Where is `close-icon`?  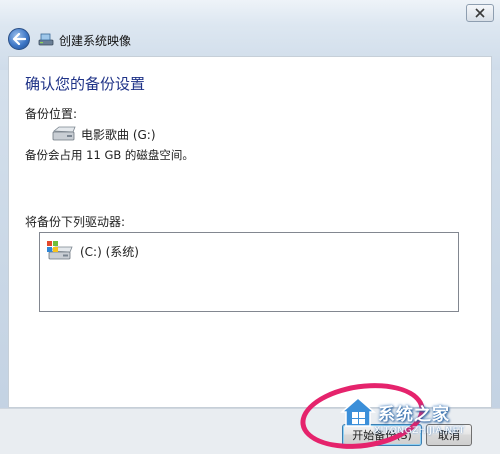 close-icon is located at coordinates (480, 13).